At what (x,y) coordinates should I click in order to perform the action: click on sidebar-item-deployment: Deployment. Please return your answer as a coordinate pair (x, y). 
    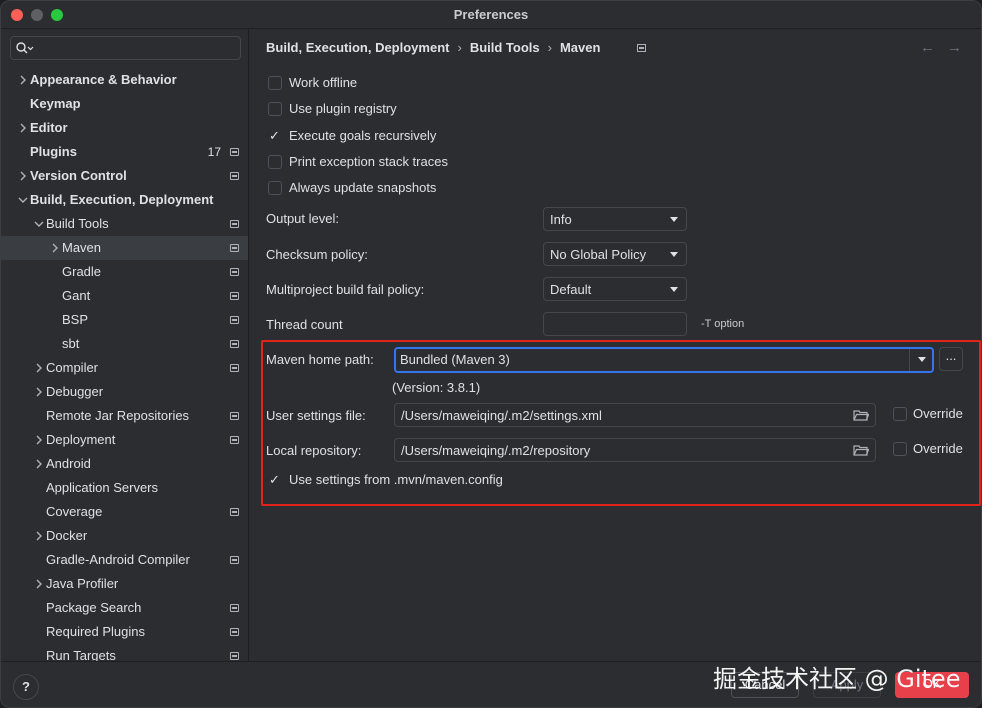
    Looking at the image, I should click on (124, 440).